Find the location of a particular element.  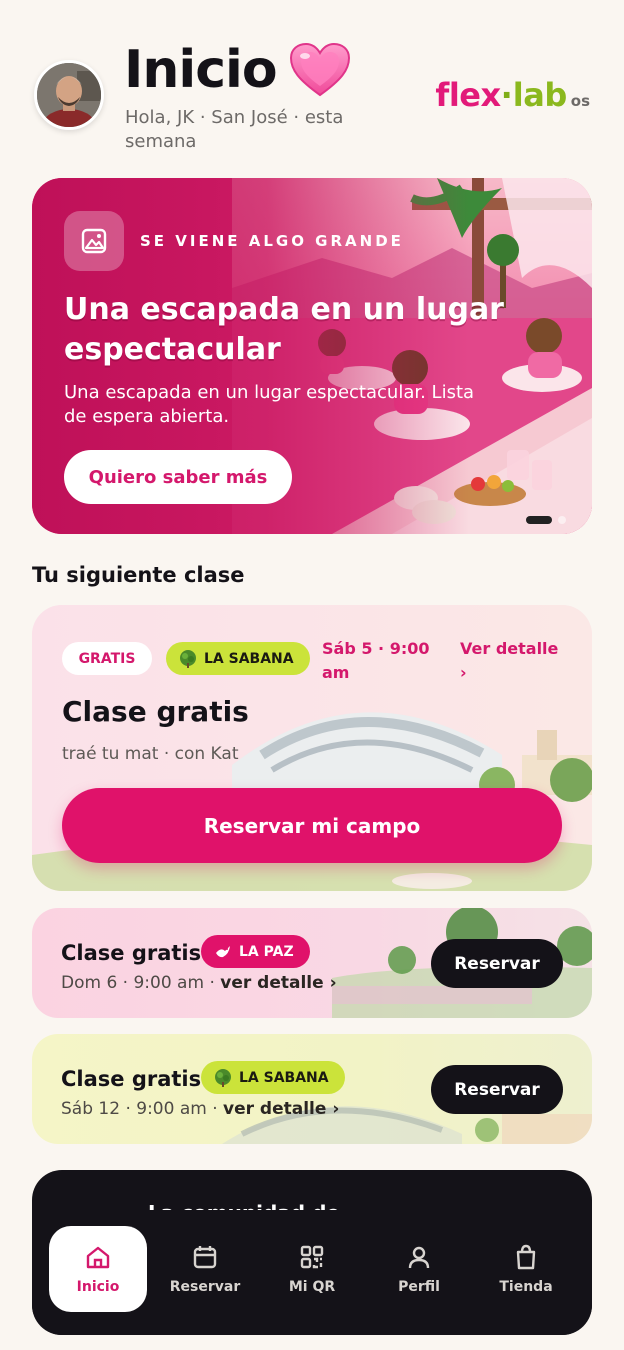

carousel-dot is located at coordinates (562, 520).